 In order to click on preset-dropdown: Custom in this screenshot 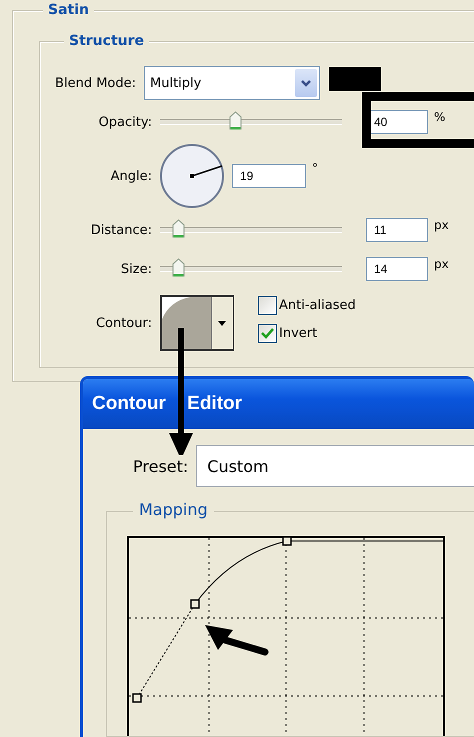, I will do `click(335, 466)`.